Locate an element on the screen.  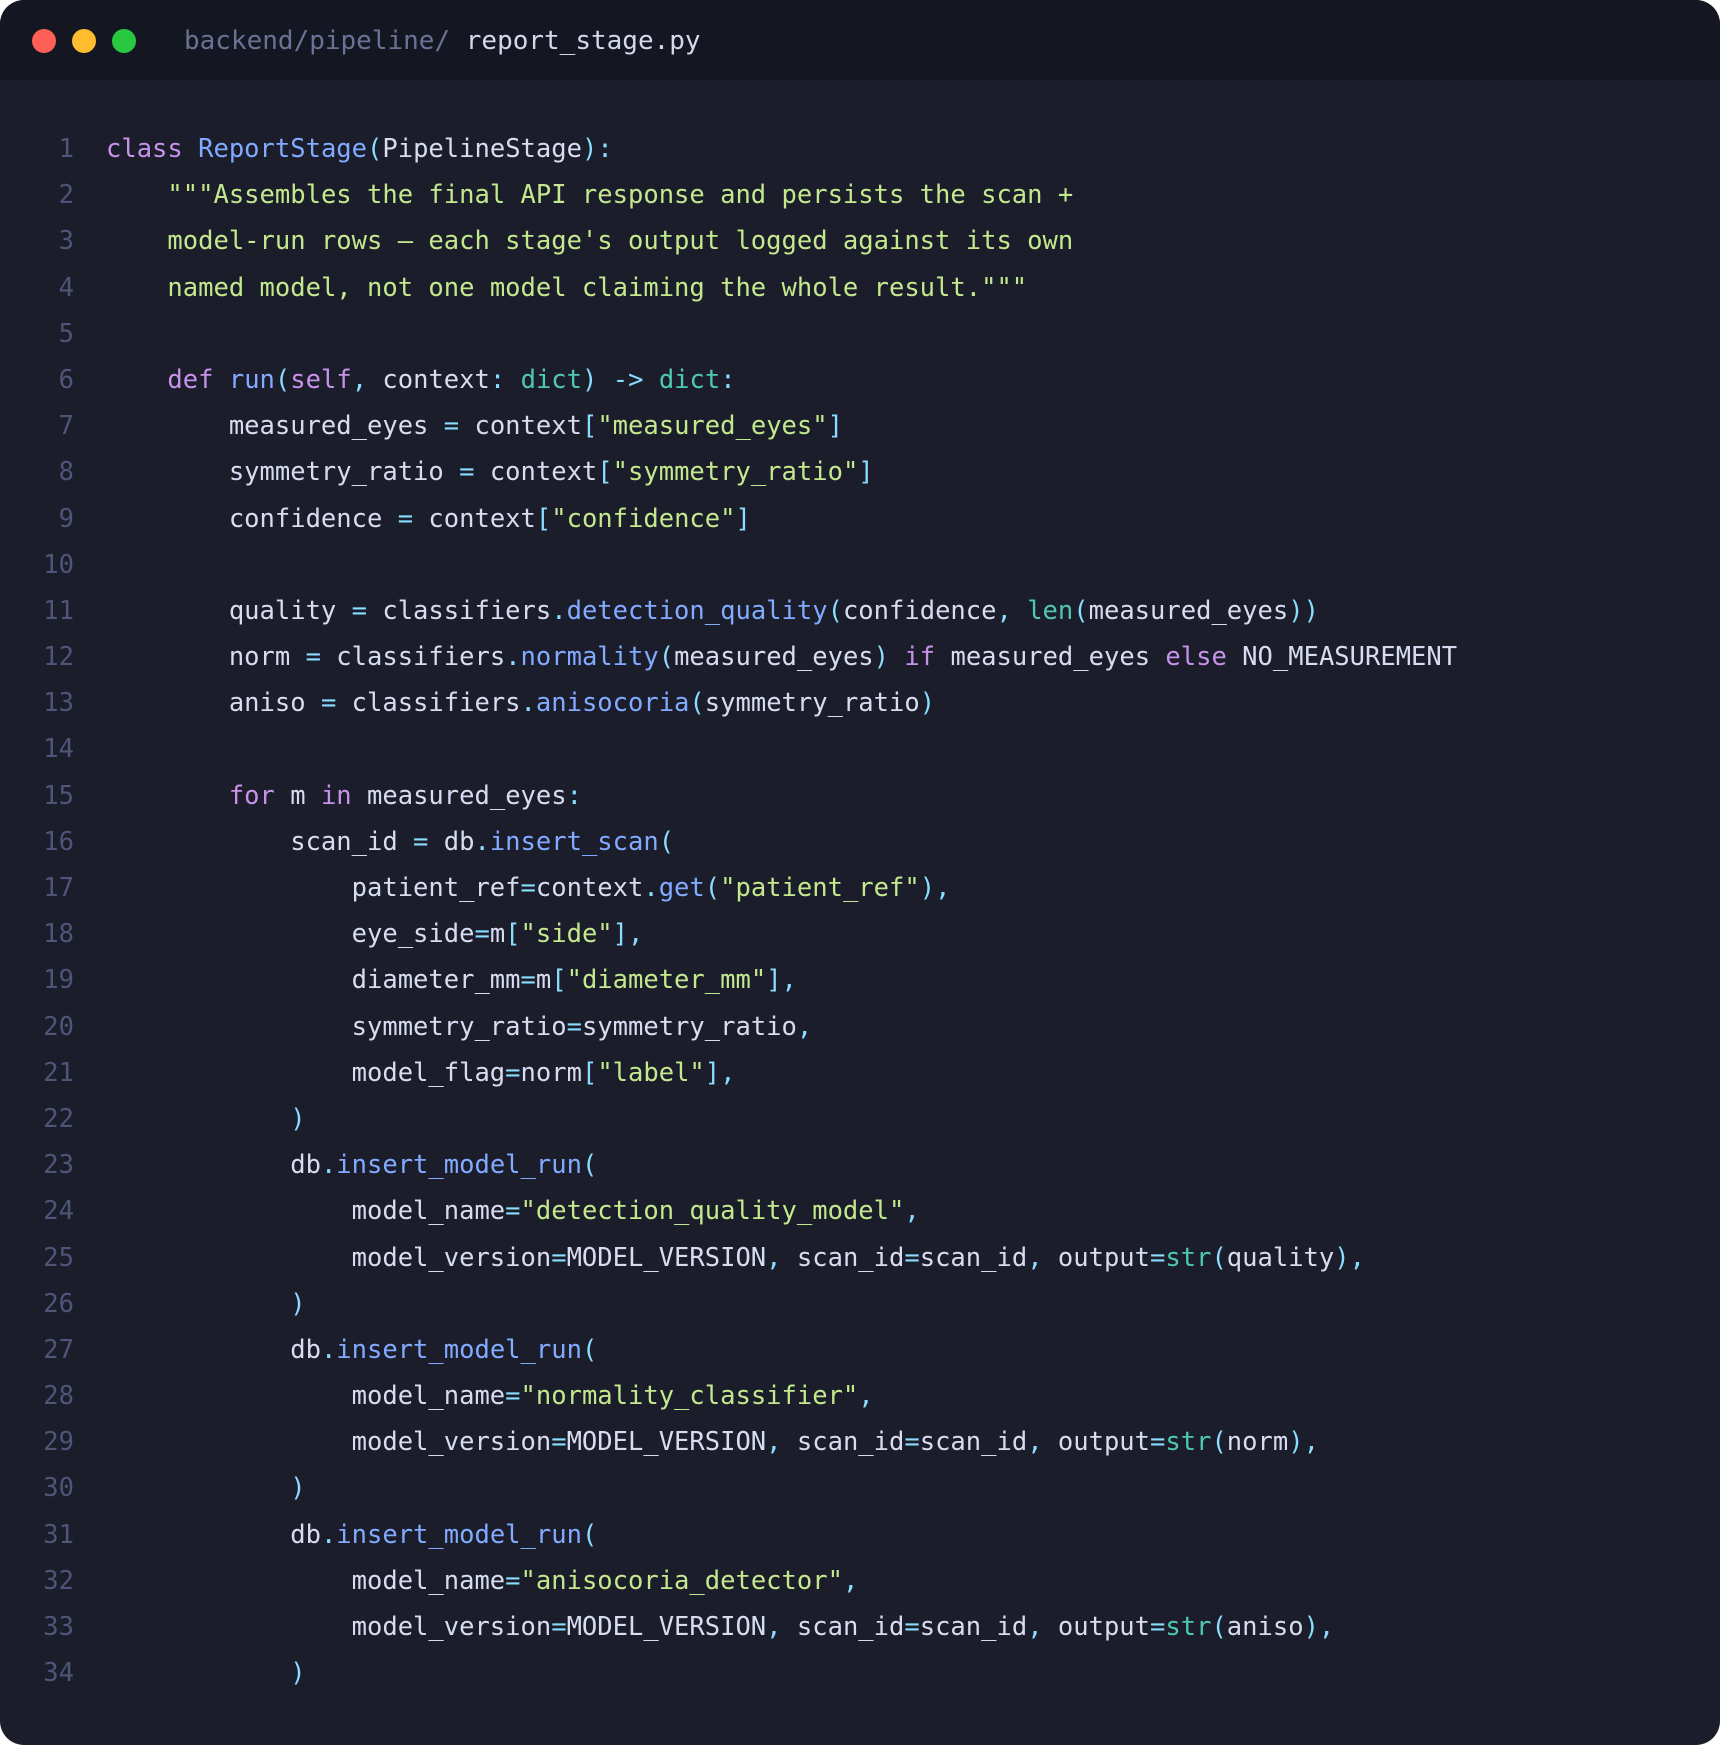
code-token: model_name is located at coordinates (306, 1211).